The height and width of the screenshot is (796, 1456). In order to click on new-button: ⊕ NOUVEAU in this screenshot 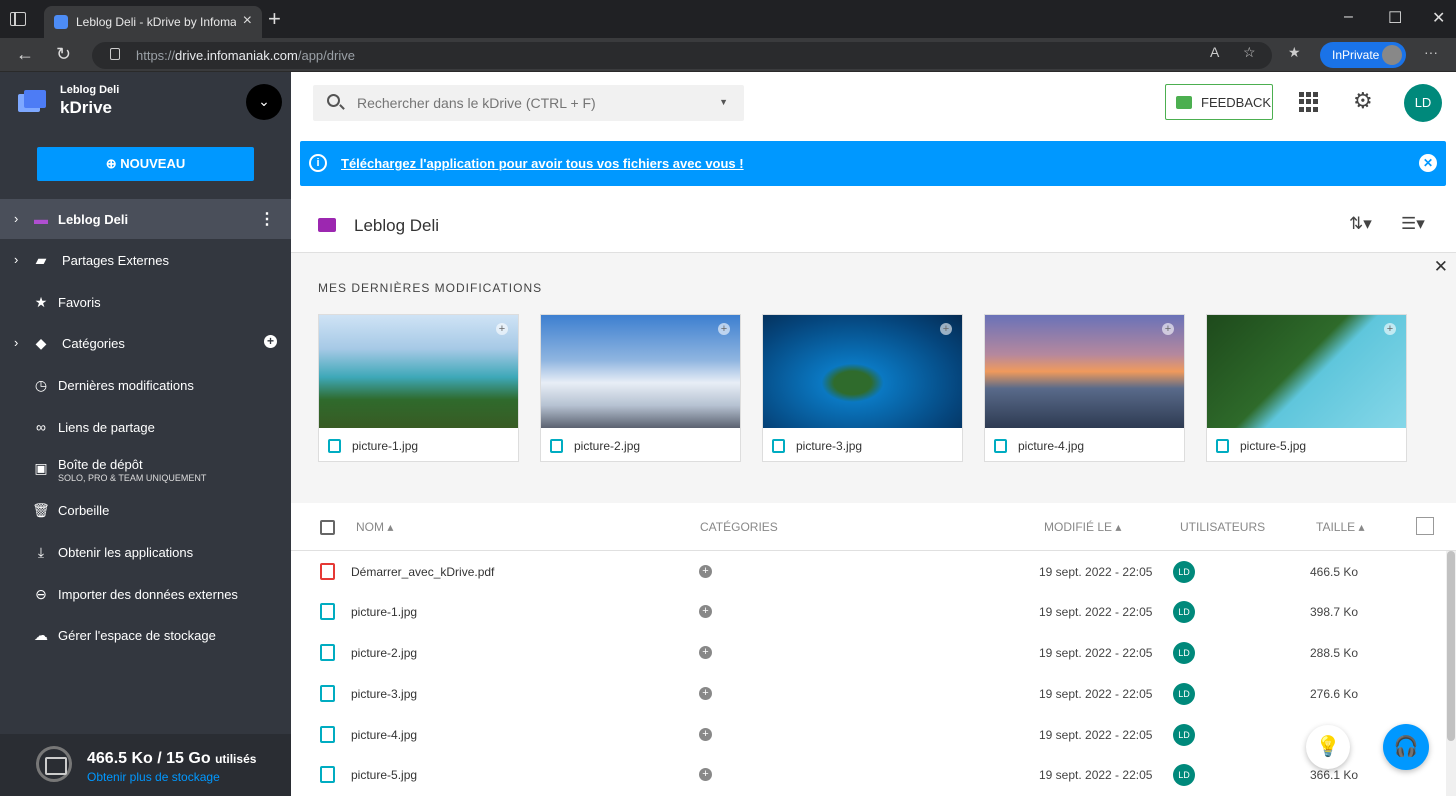, I will do `click(145, 164)`.